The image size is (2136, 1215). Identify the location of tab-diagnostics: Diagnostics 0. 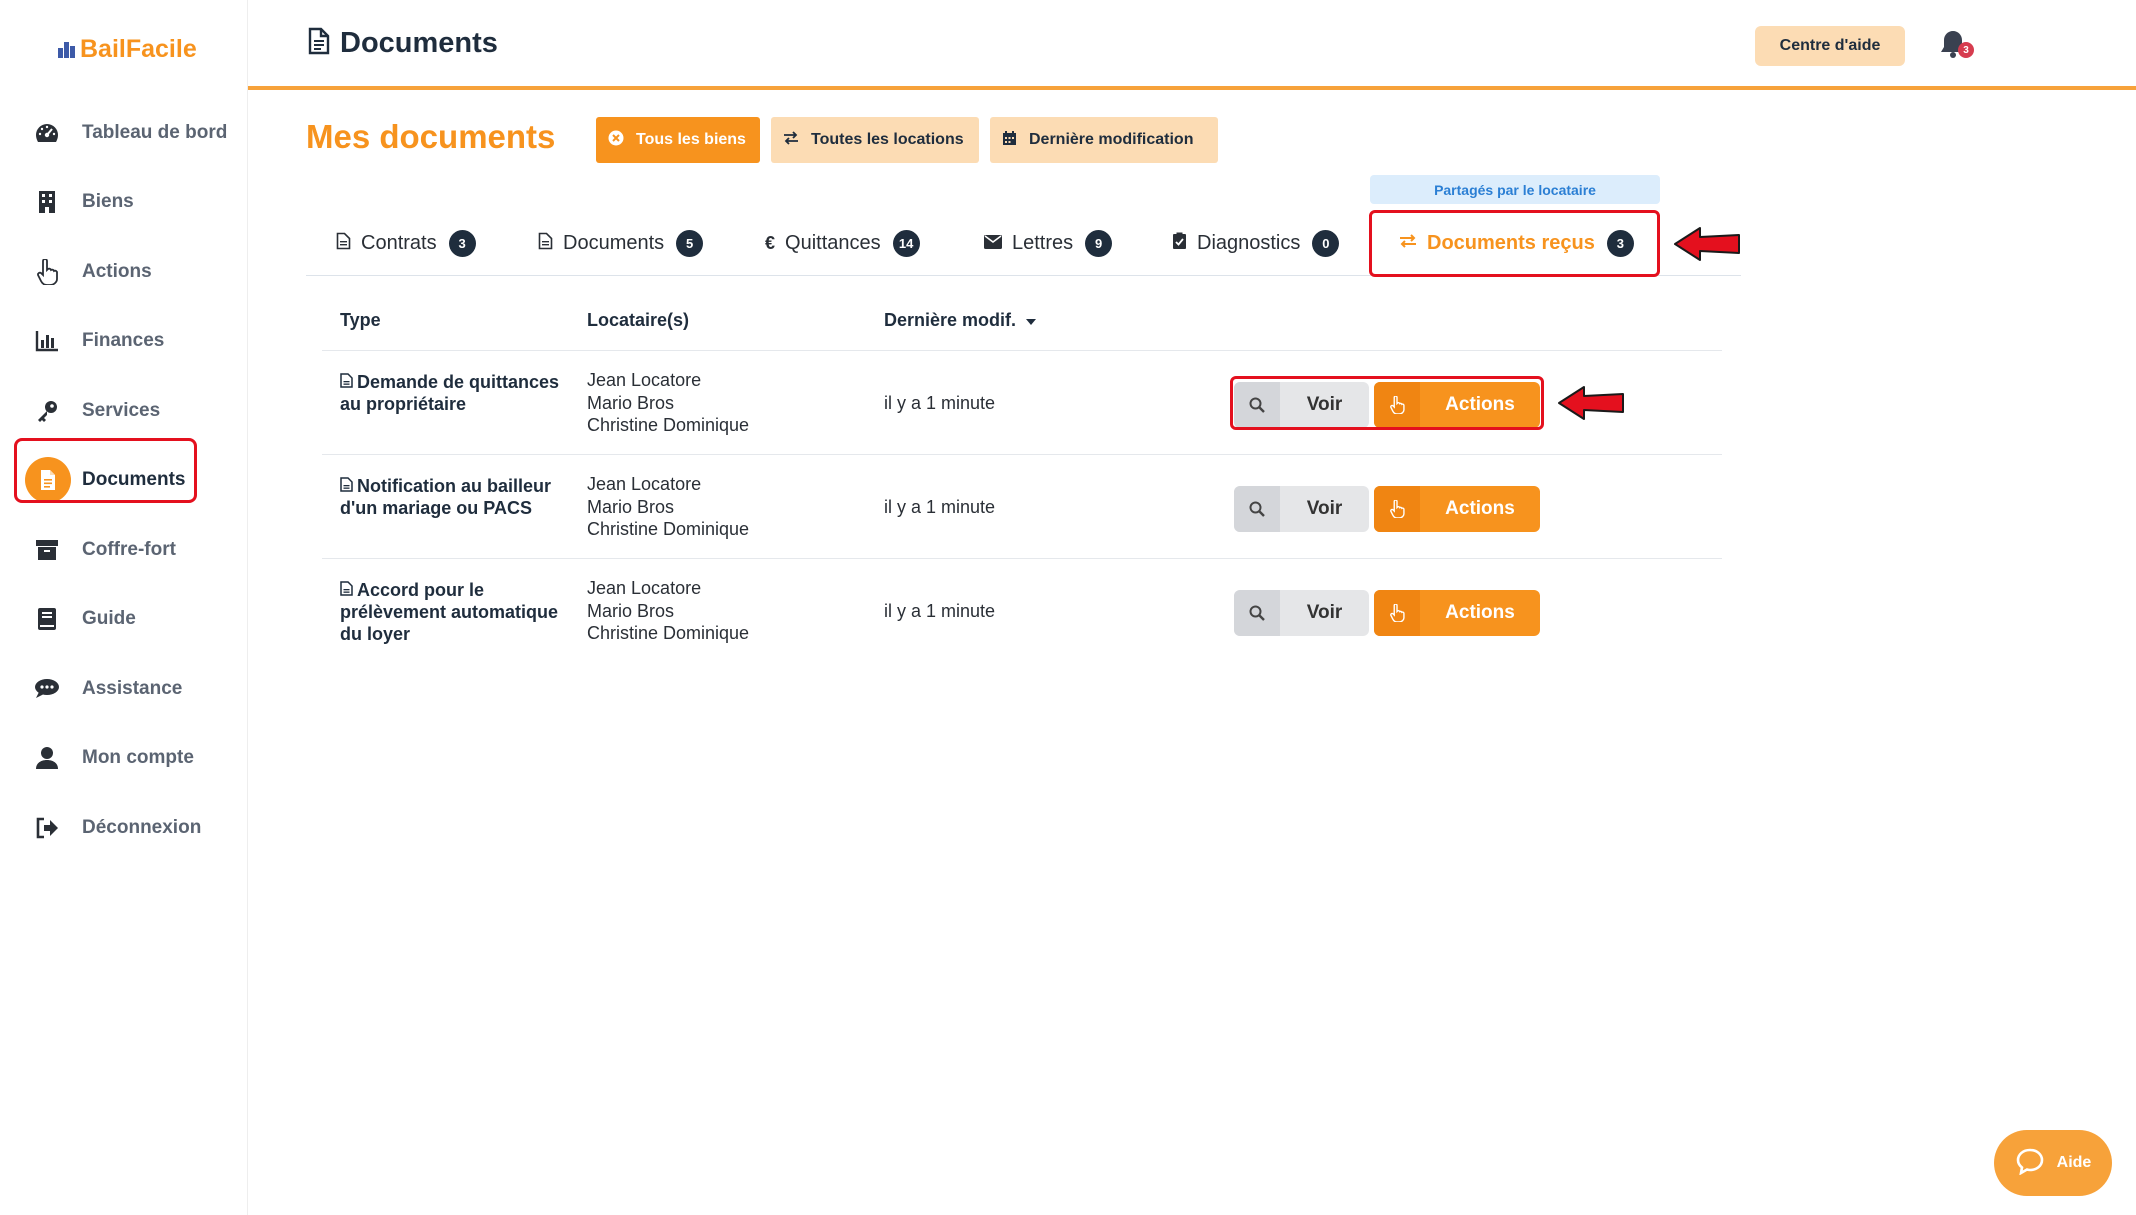
(1256, 243).